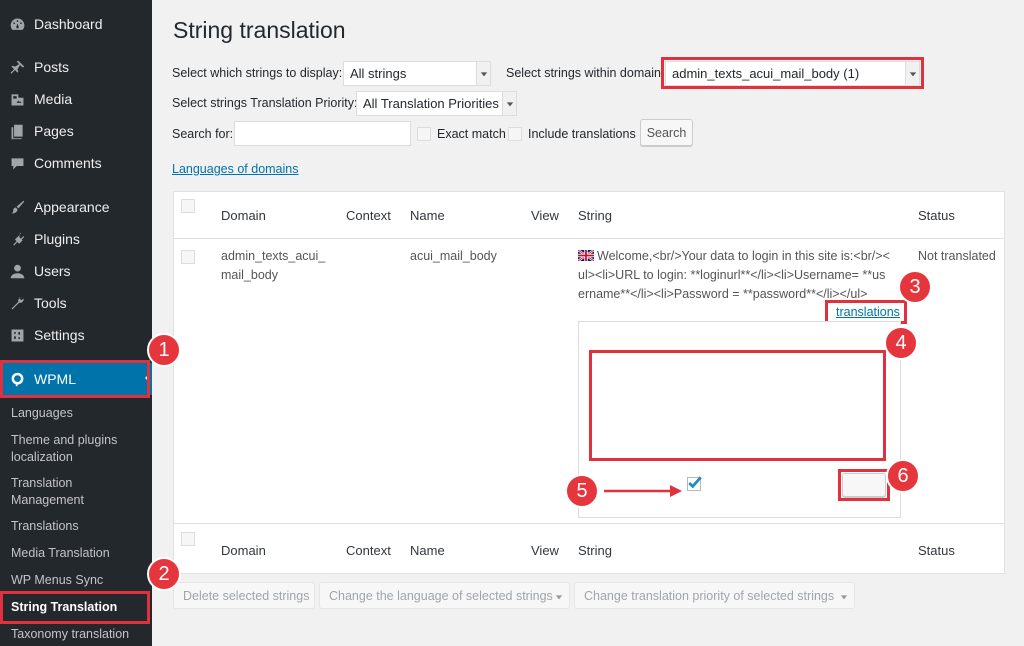  I want to click on row-domain-line: admin_texts_acui_, so click(273, 256).